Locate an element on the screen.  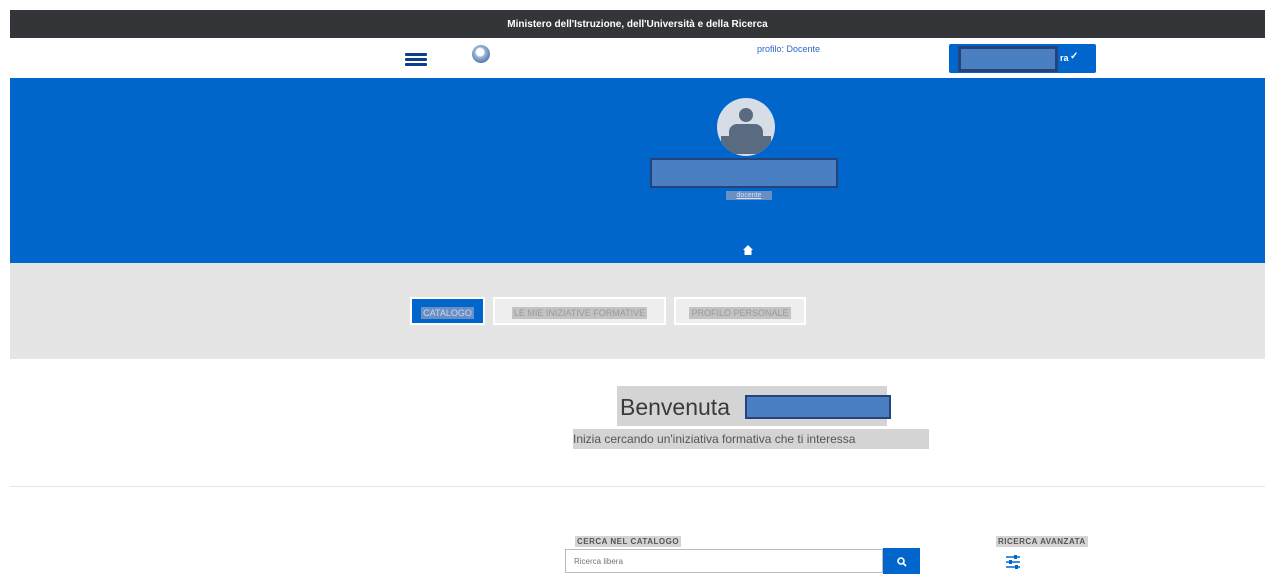
hamburger-icon is located at coordinates (416, 60).